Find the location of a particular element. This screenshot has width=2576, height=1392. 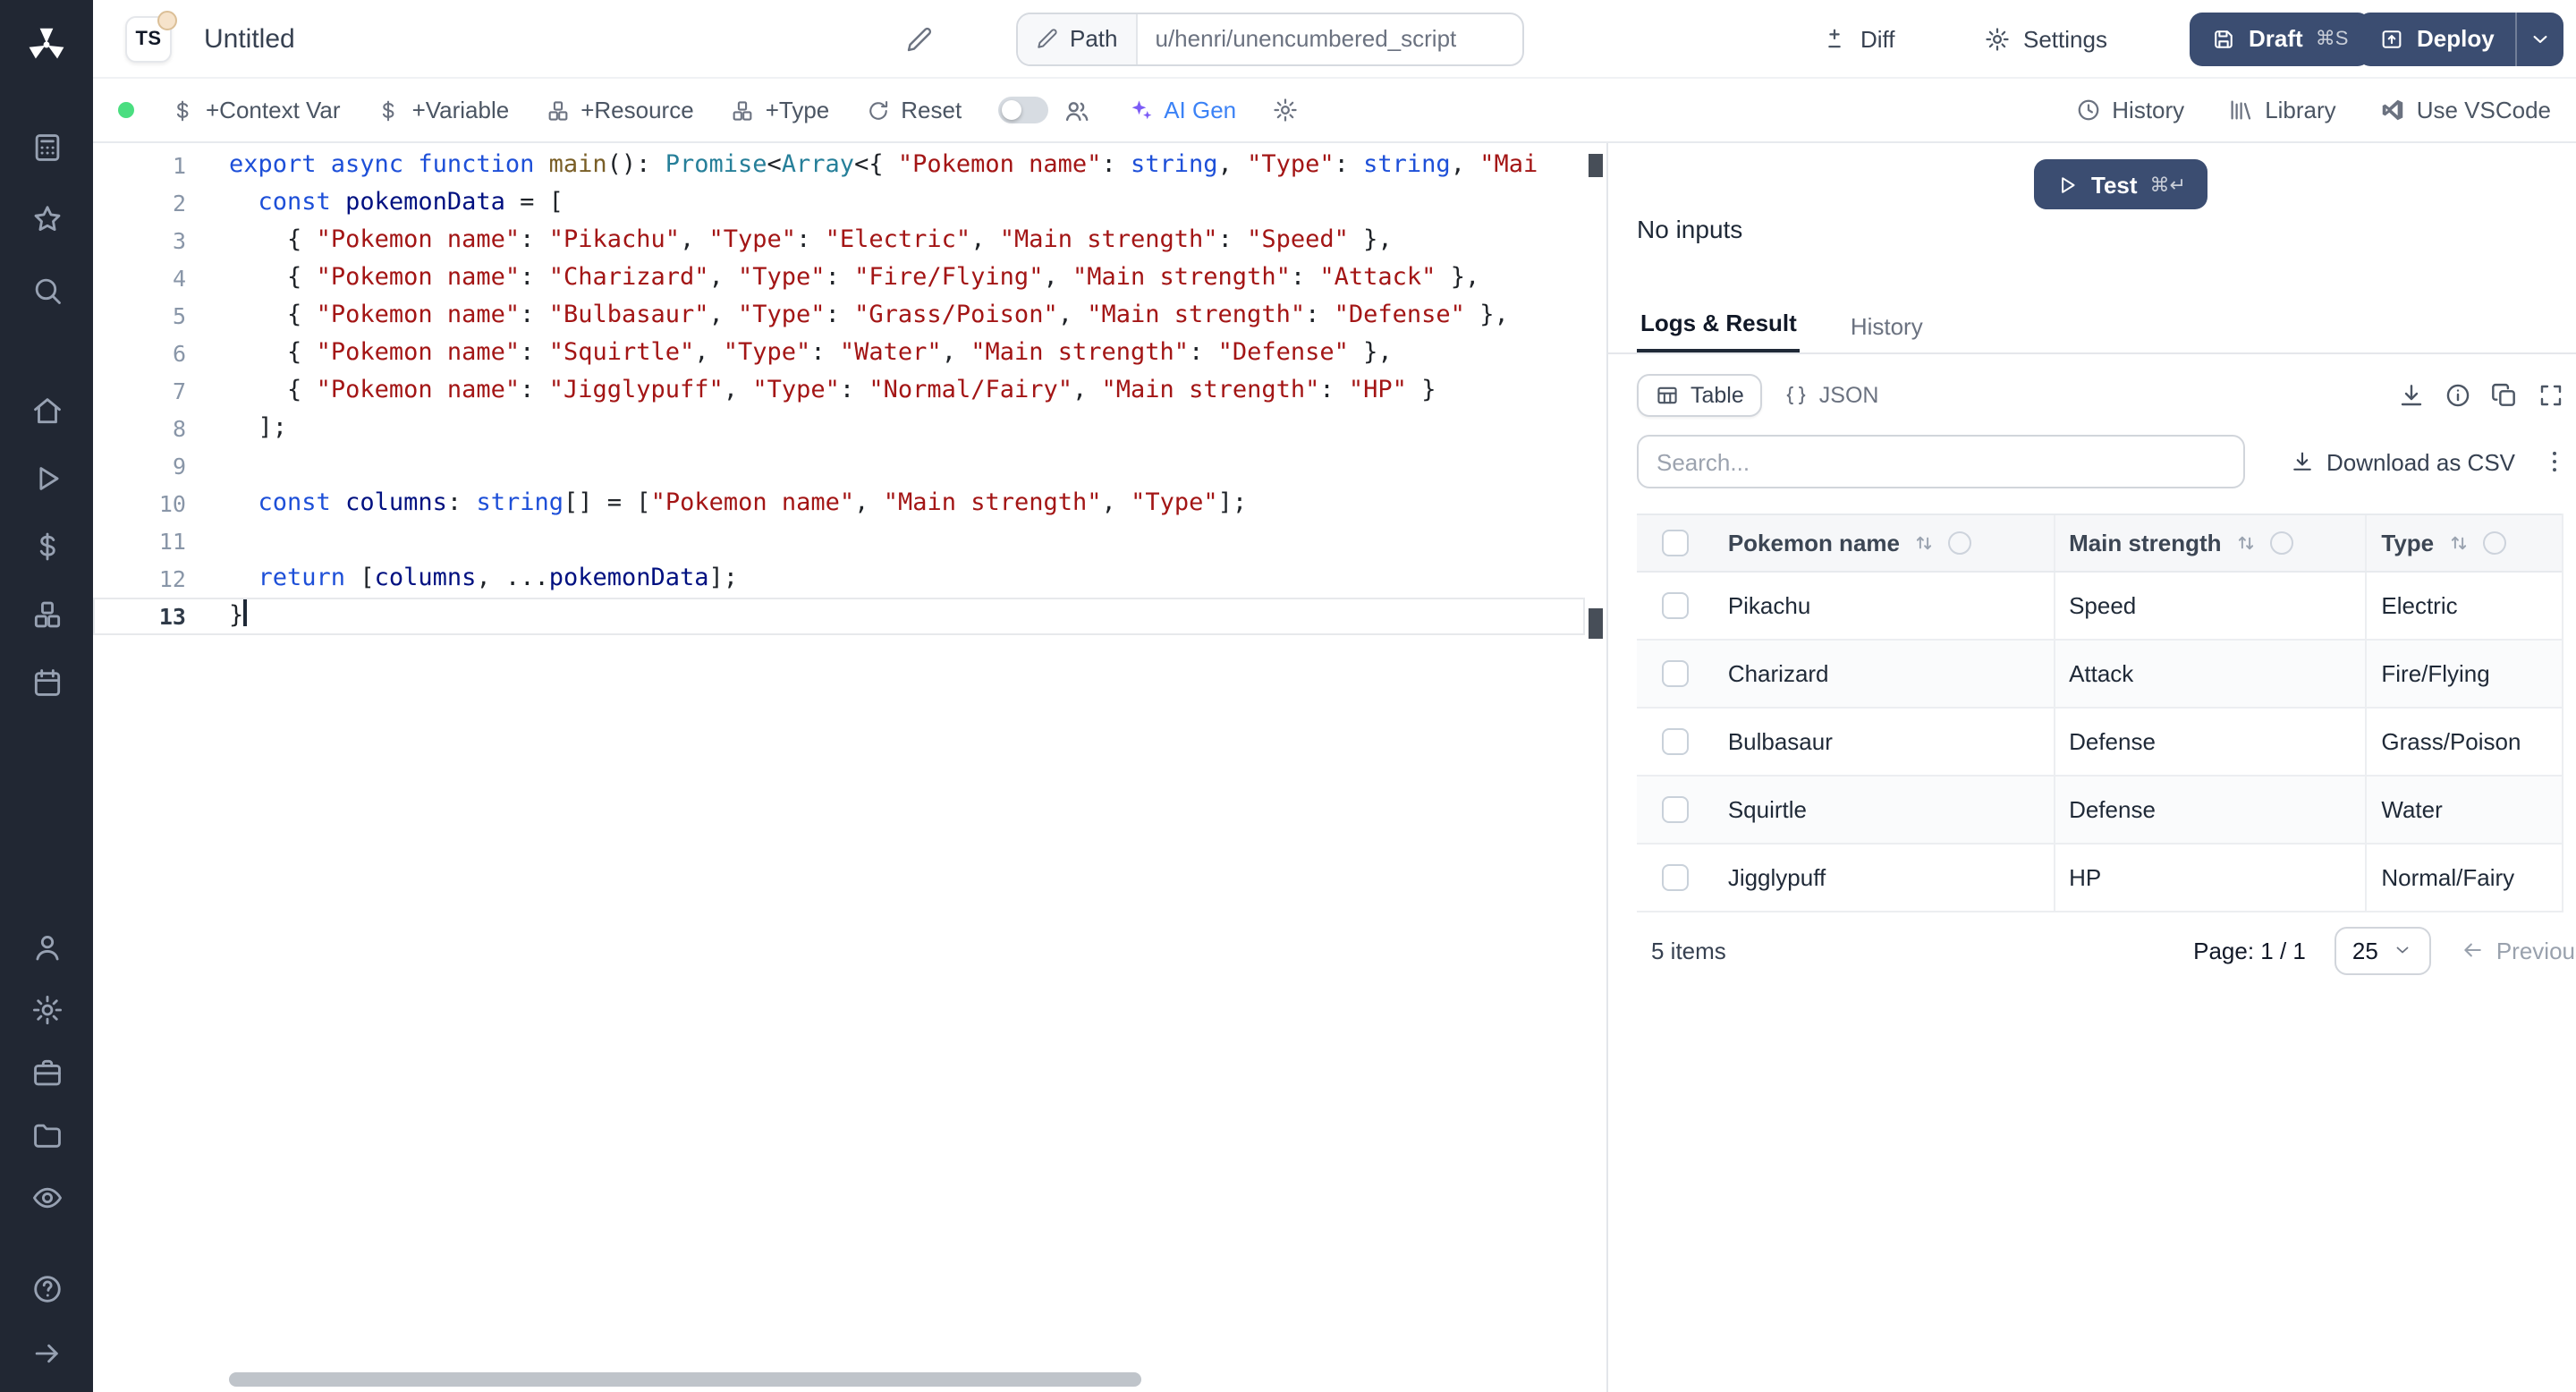

copy-result-button is located at coordinates (2504, 395).